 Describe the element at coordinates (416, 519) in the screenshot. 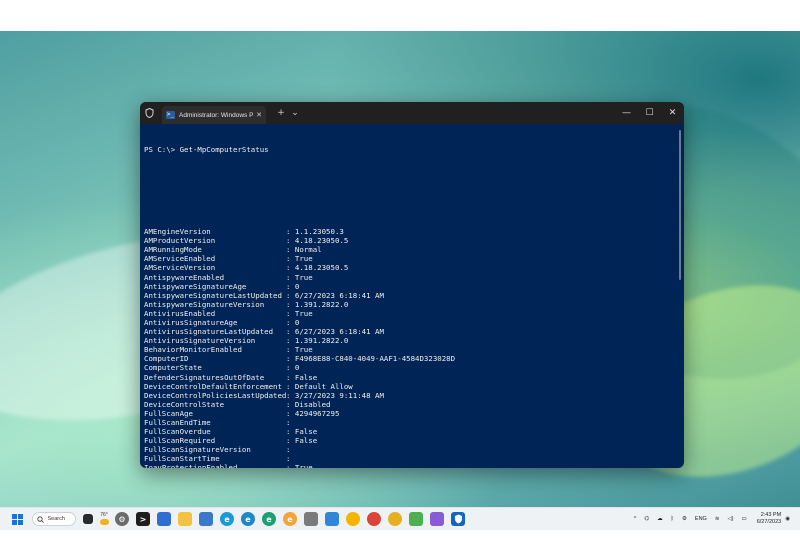

I see `store-icon` at that location.